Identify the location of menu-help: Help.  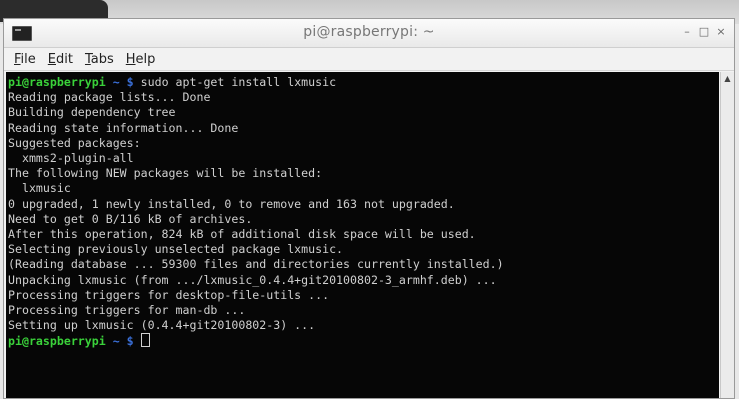
(141, 59).